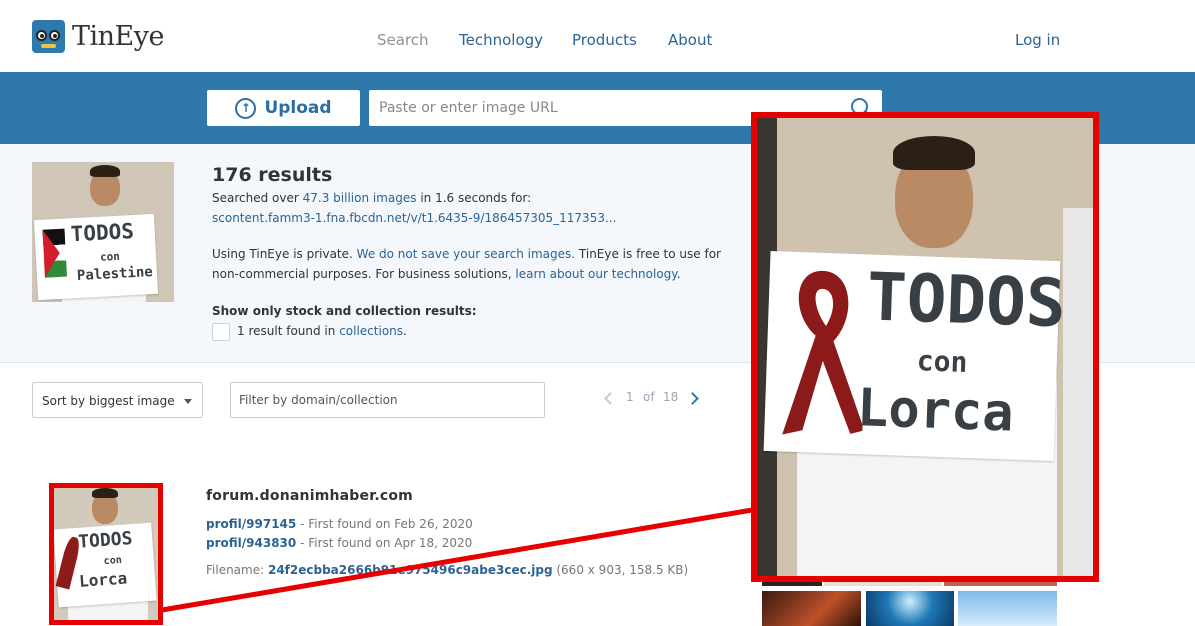 This screenshot has height=626, width=1195. I want to click on big-sign-line1: TODOS, so click(966, 300).